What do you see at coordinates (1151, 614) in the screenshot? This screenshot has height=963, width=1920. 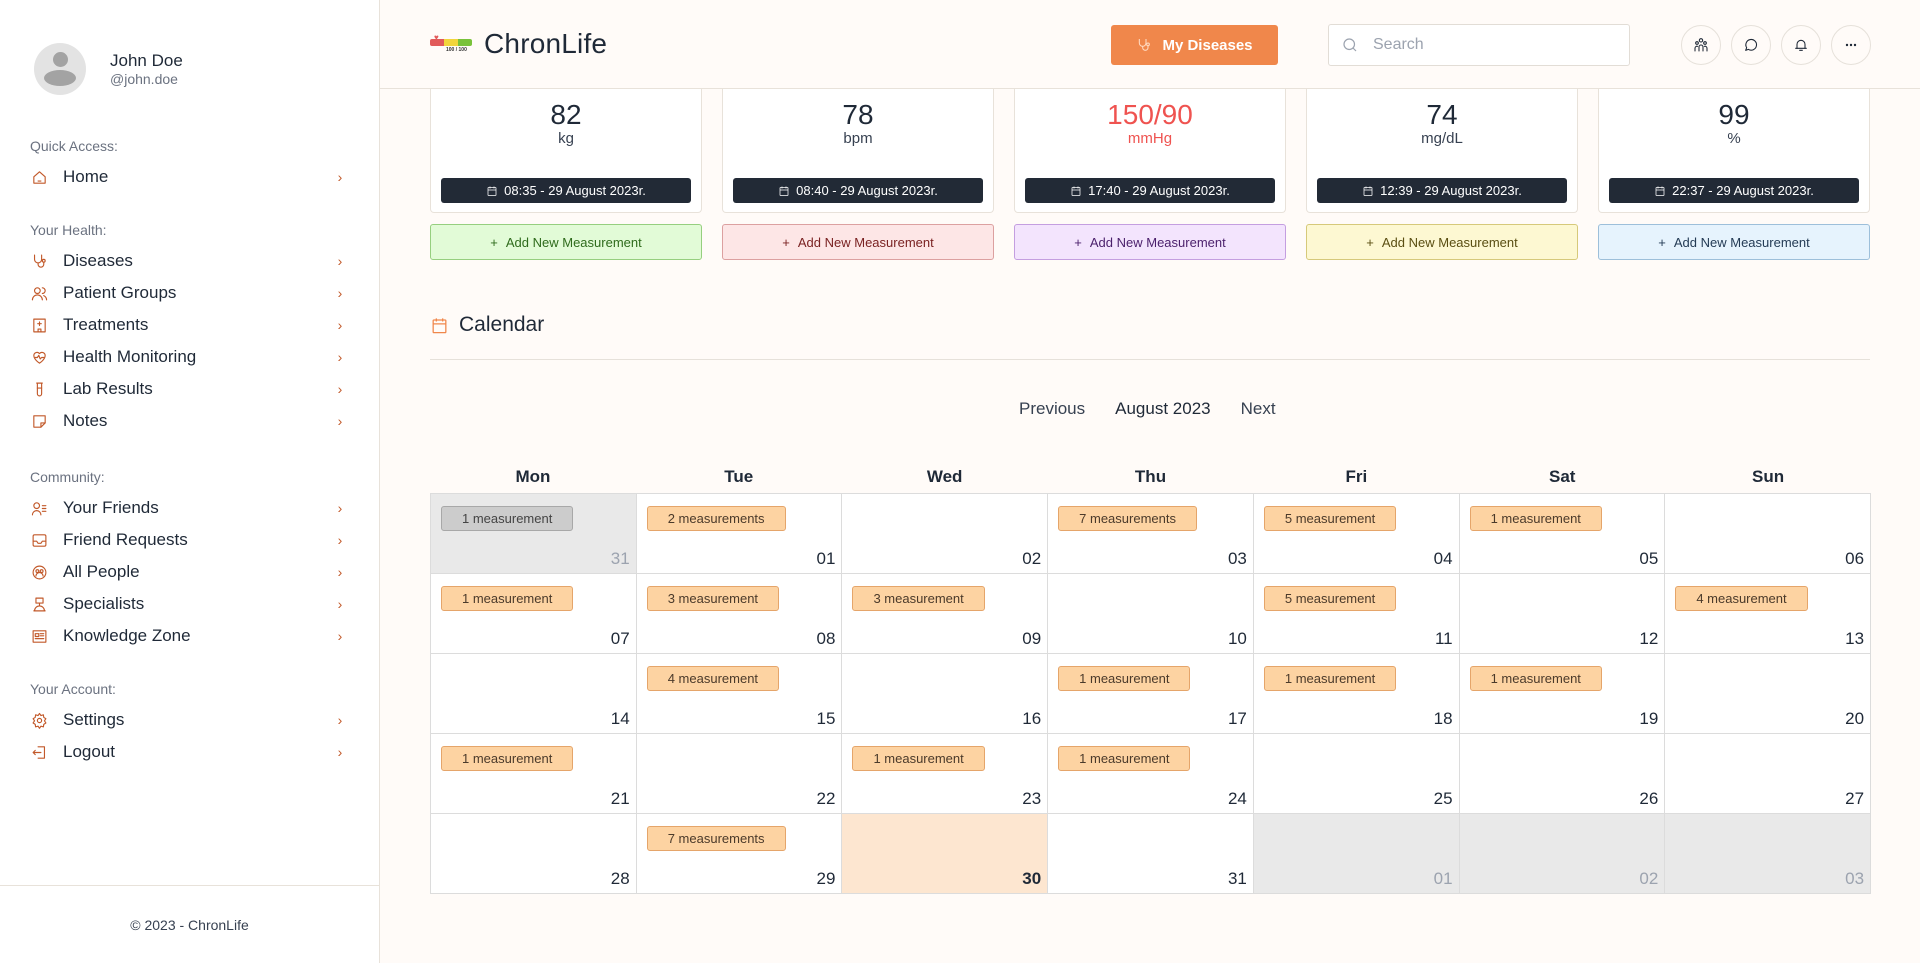 I see `calendar-day: 10` at bounding box center [1151, 614].